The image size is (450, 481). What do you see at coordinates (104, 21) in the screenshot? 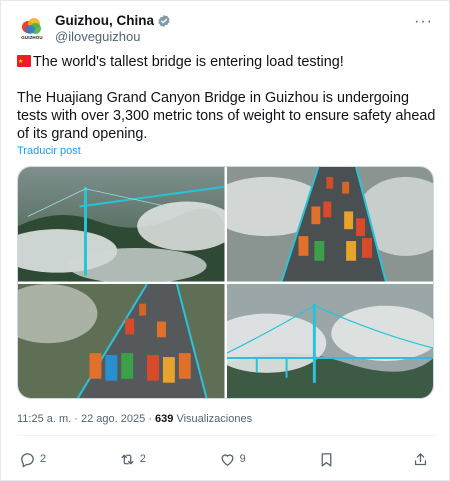
I see `author-display-name: Guizhou, China` at bounding box center [104, 21].